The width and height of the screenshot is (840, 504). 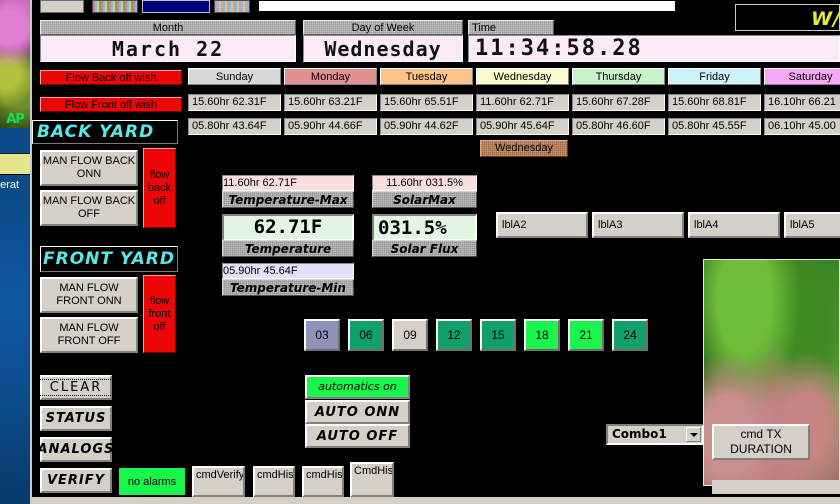 I want to click on day-min-saturday: 06.10hr 45.00, so click(x=802, y=126).